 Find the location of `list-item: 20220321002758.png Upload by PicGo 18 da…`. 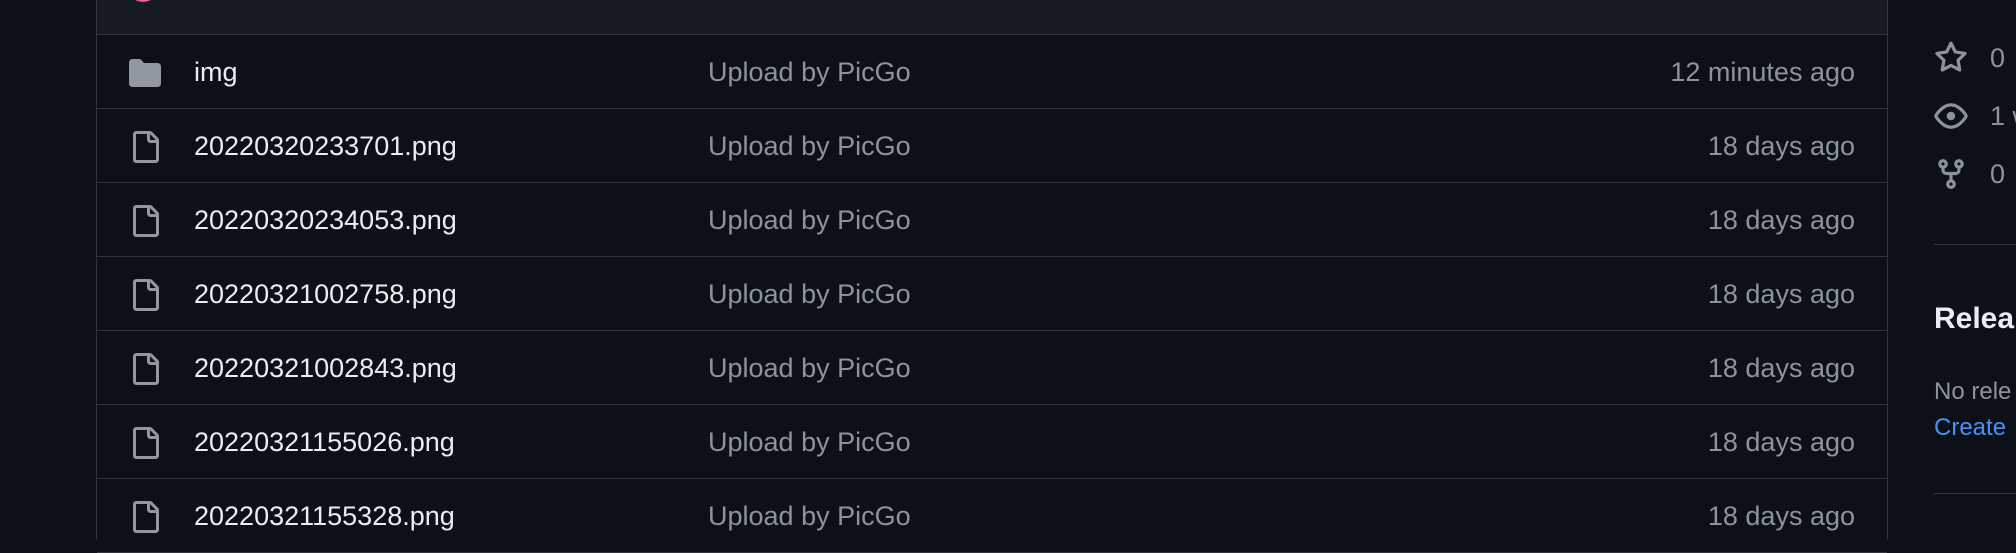

list-item: 20220321002758.png Upload by PicGo 18 da… is located at coordinates (992, 294).